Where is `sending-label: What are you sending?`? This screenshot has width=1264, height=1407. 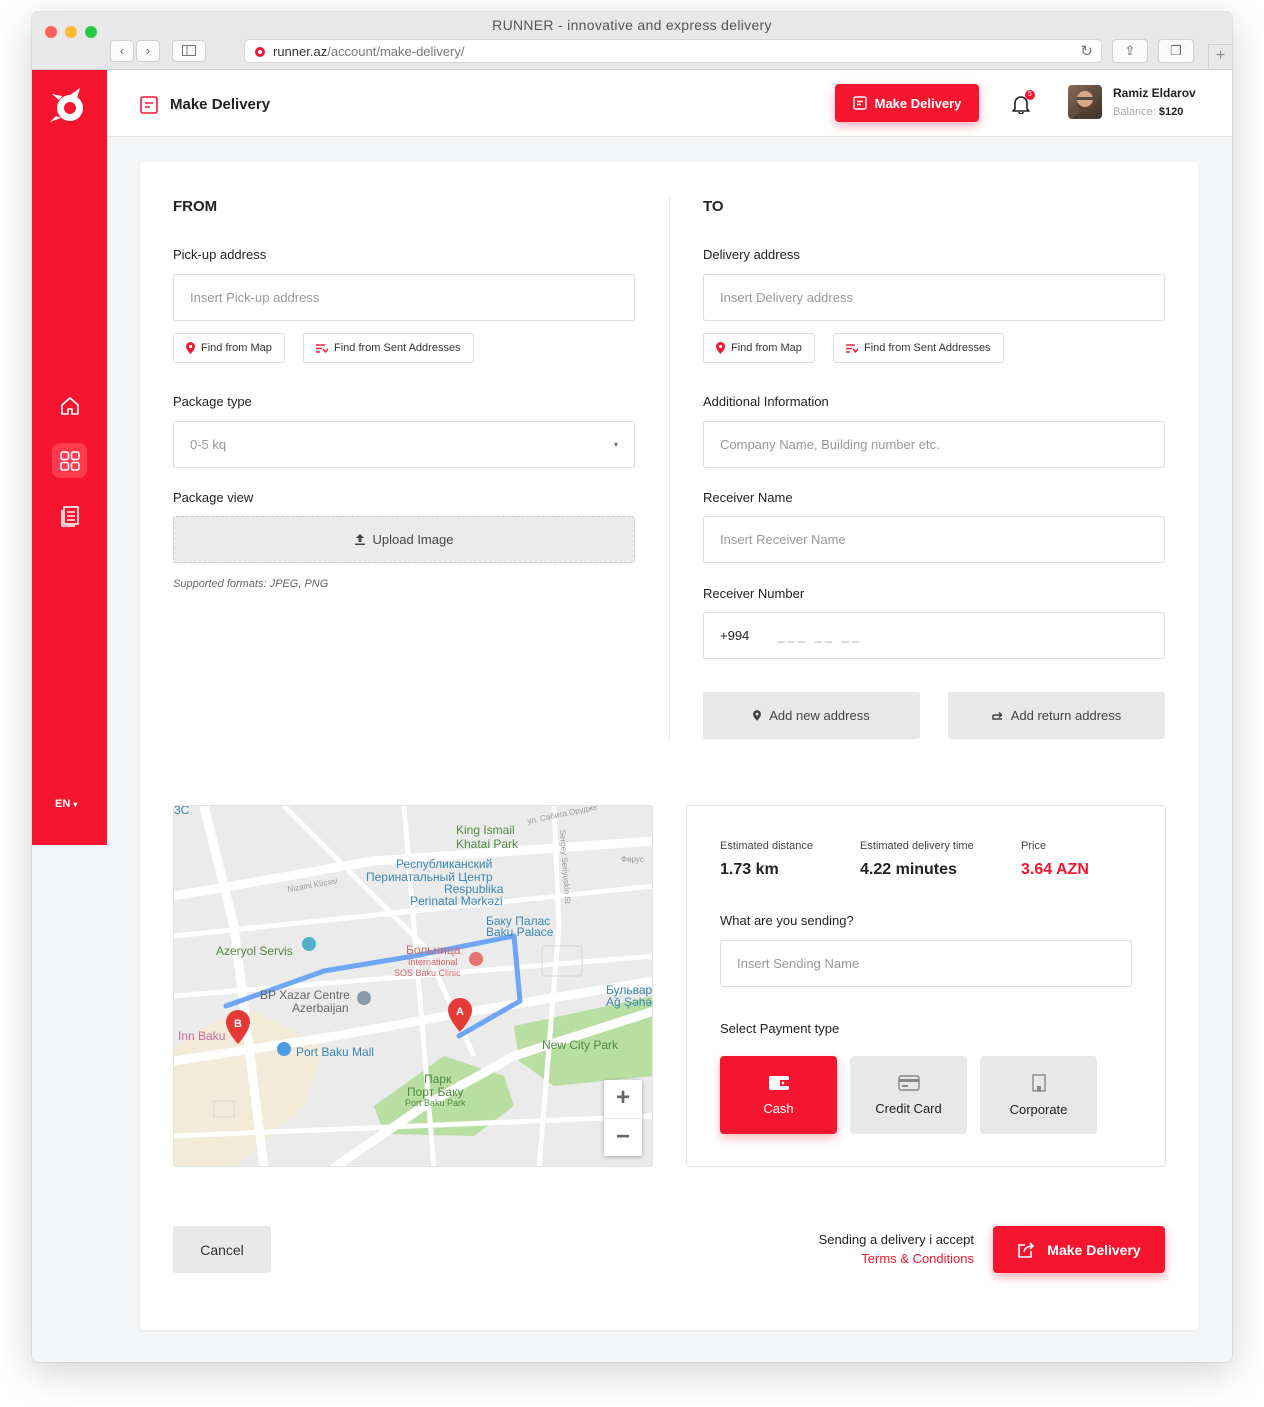
sending-label: What are you sending? is located at coordinates (787, 920).